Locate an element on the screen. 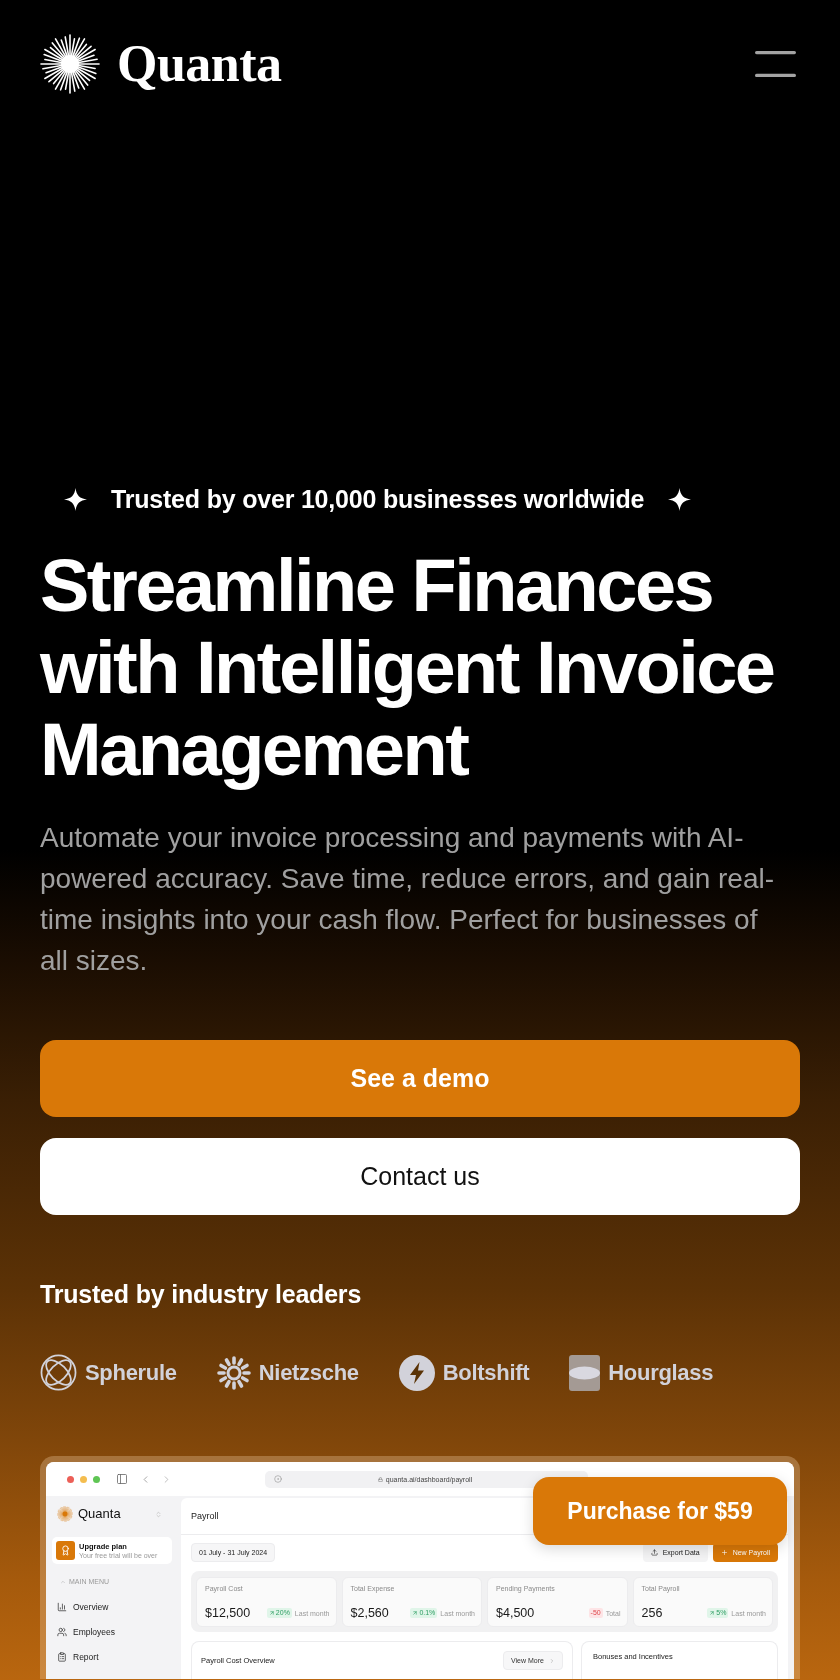  contact-button: Contact us is located at coordinates (420, 1176).